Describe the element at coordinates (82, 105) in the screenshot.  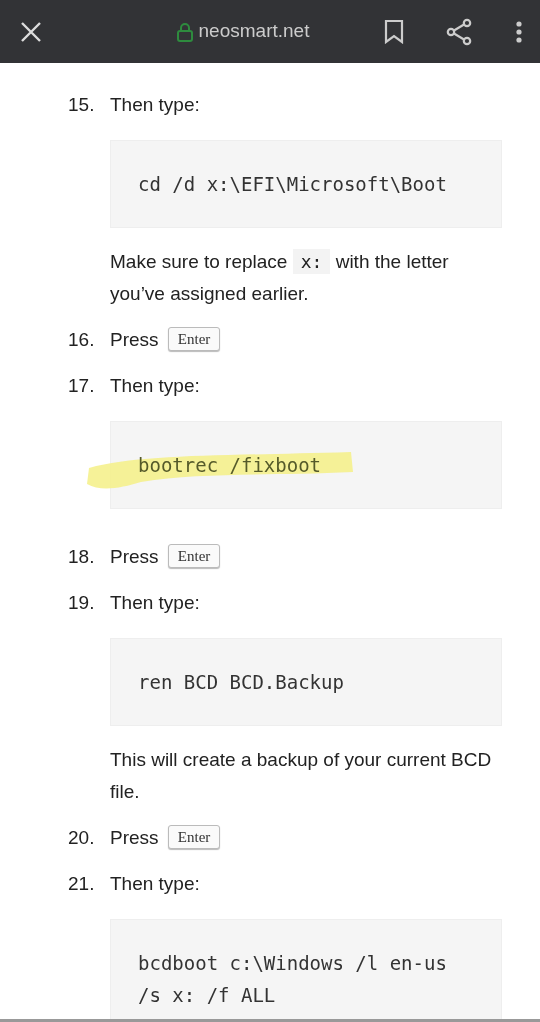
I see `step-number: 15.` at that location.